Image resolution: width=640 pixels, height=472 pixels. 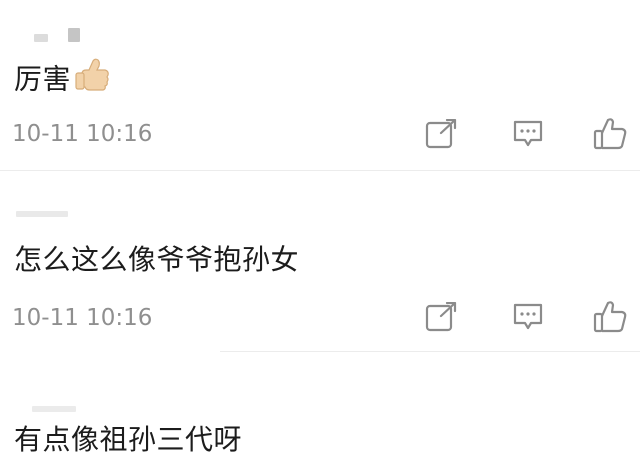 What do you see at coordinates (157, 259) in the screenshot?
I see `comment-text: 怎么这么像爷爷抱孙女` at bounding box center [157, 259].